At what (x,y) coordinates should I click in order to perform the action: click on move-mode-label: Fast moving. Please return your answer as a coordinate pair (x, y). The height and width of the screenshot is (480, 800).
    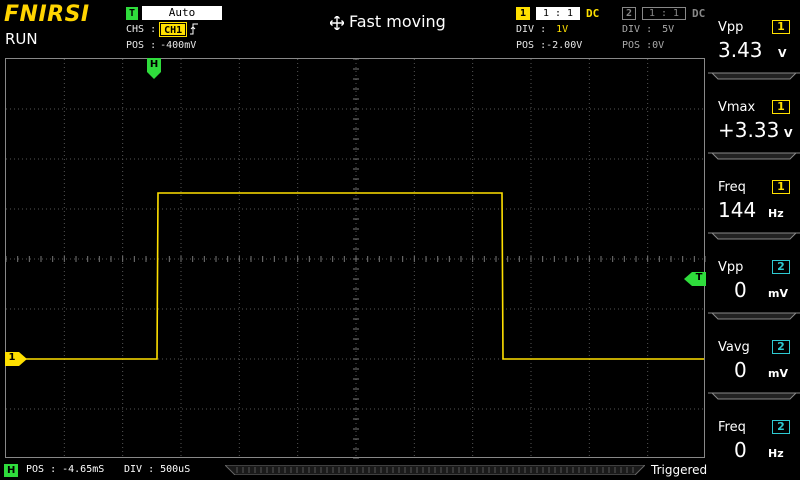
    Looking at the image, I should click on (397, 21).